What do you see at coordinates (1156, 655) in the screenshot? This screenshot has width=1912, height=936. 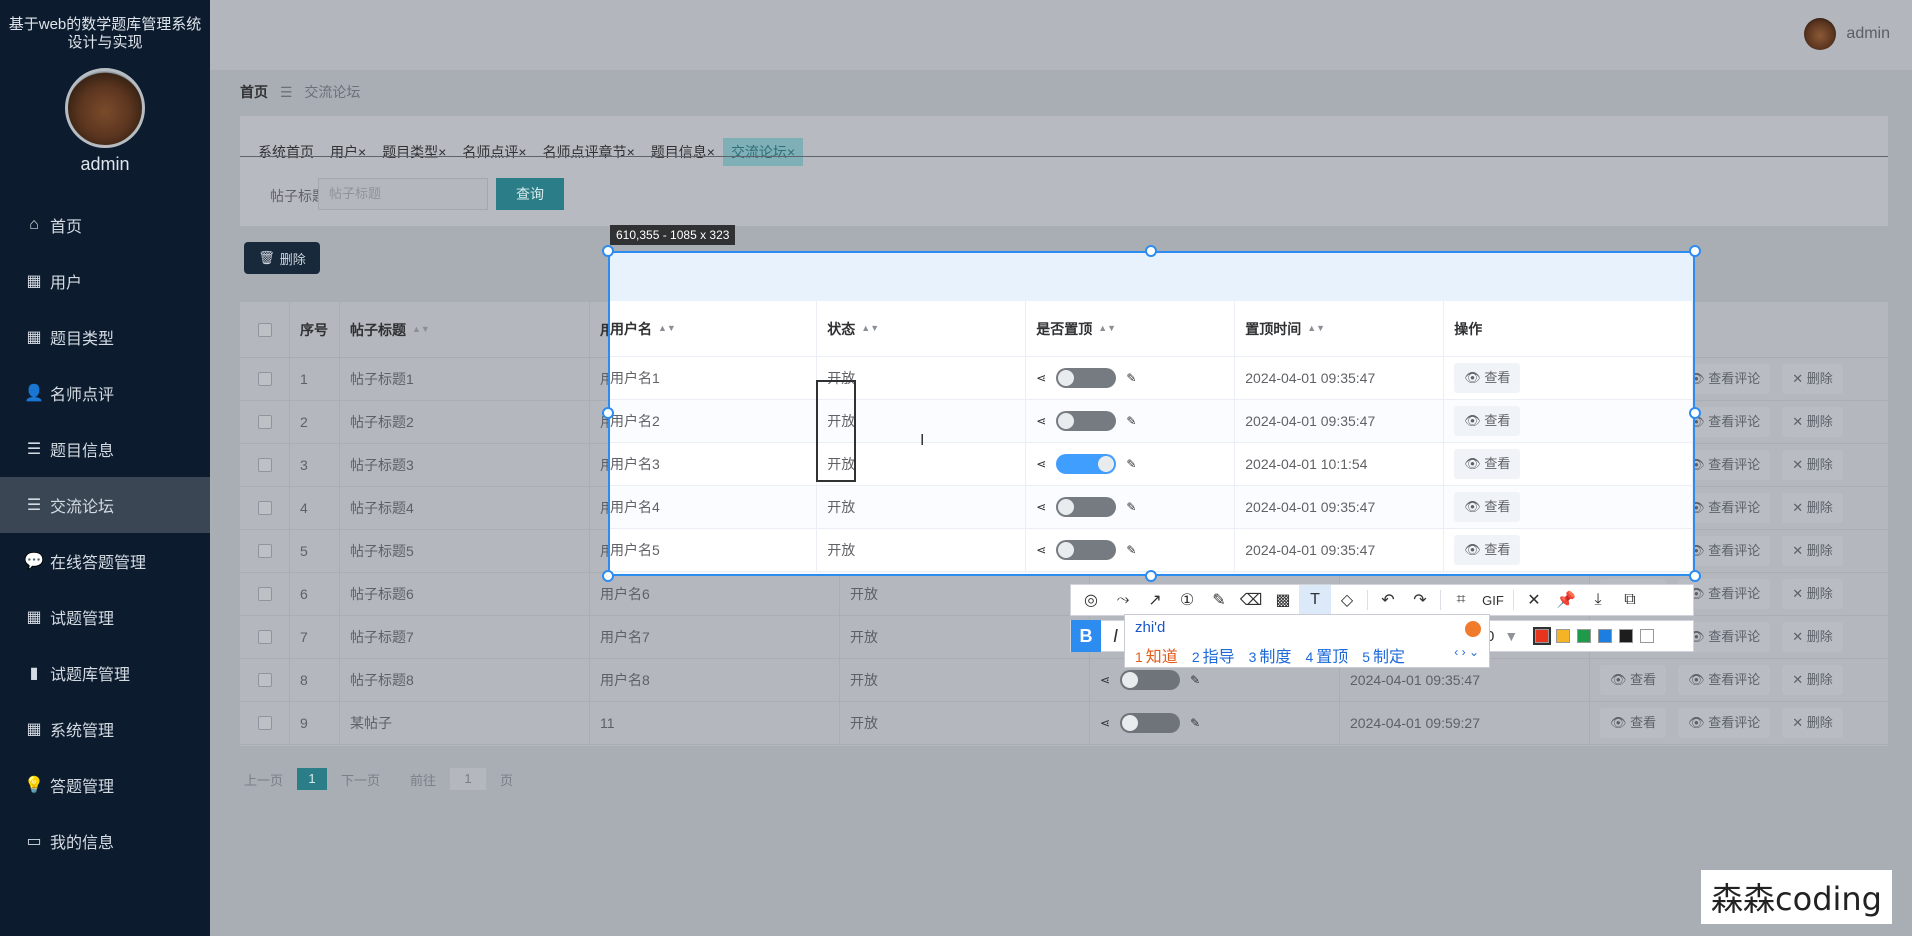 I see `ime-candidate: 1 知道` at bounding box center [1156, 655].